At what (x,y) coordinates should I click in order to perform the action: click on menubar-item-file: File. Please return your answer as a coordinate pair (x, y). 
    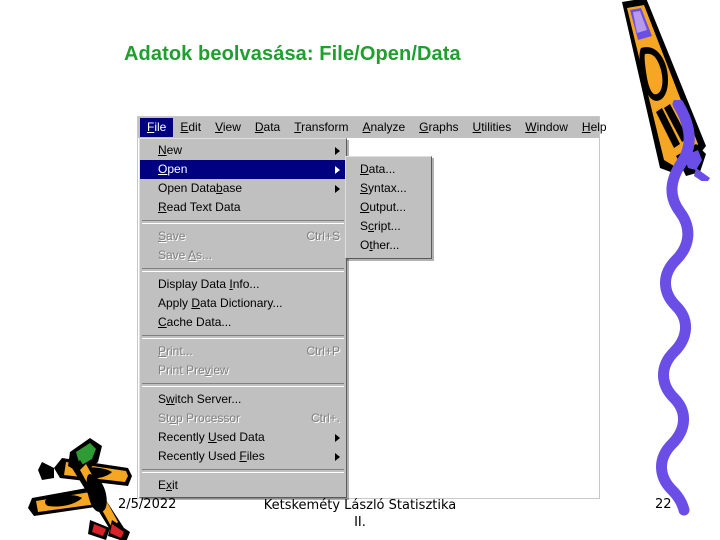
    Looking at the image, I should click on (157, 127).